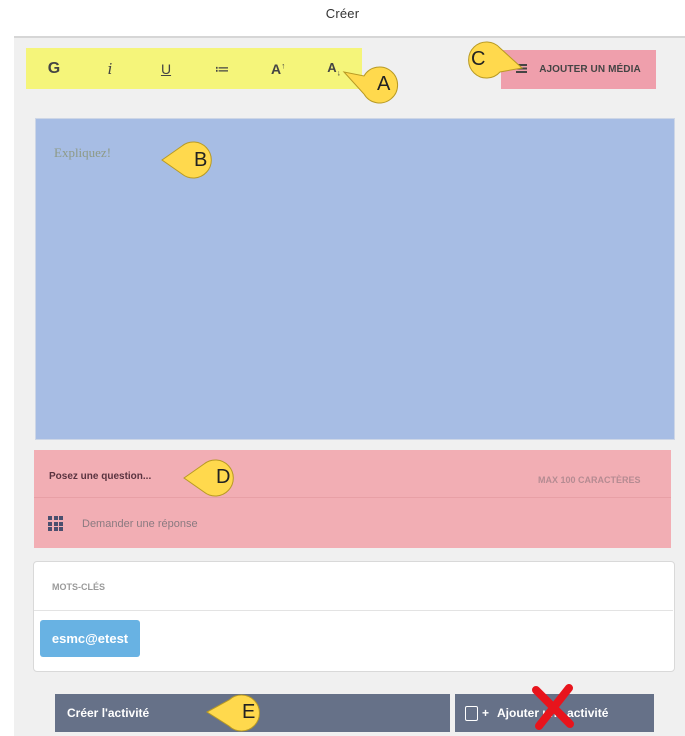  Describe the element at coordinates (108, 713) in the screenshot. I see `create-activity-label: Créer l'activité` at that location.